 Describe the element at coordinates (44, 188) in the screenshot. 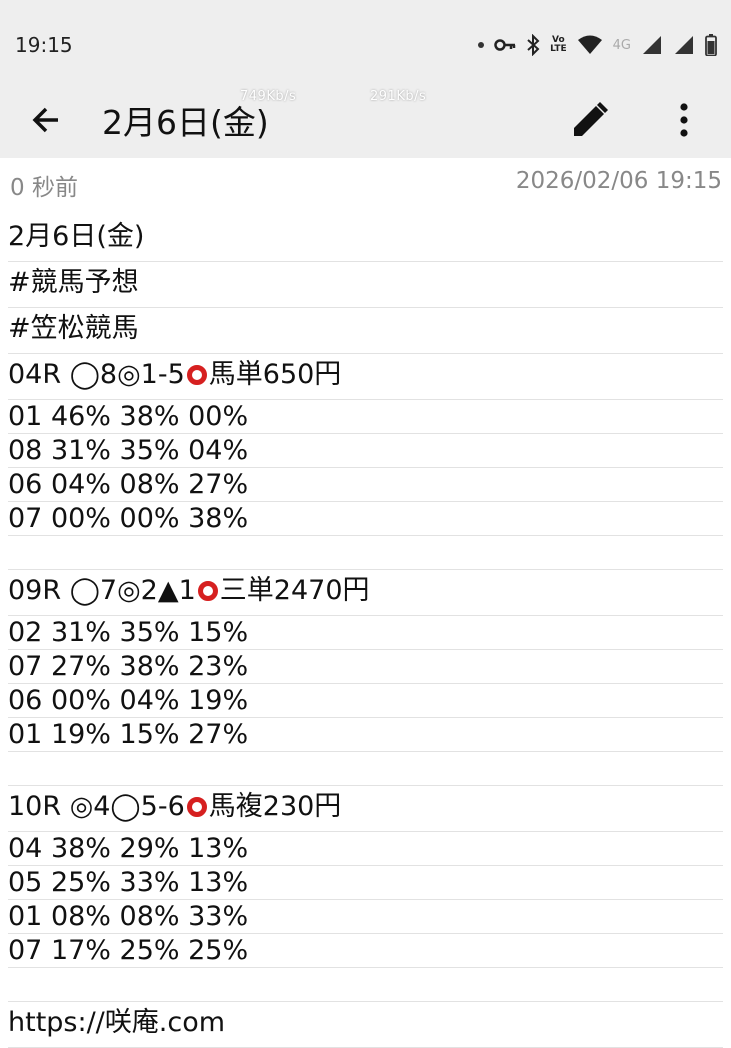

I see `elapsed-time: 0 秒前` at that location.